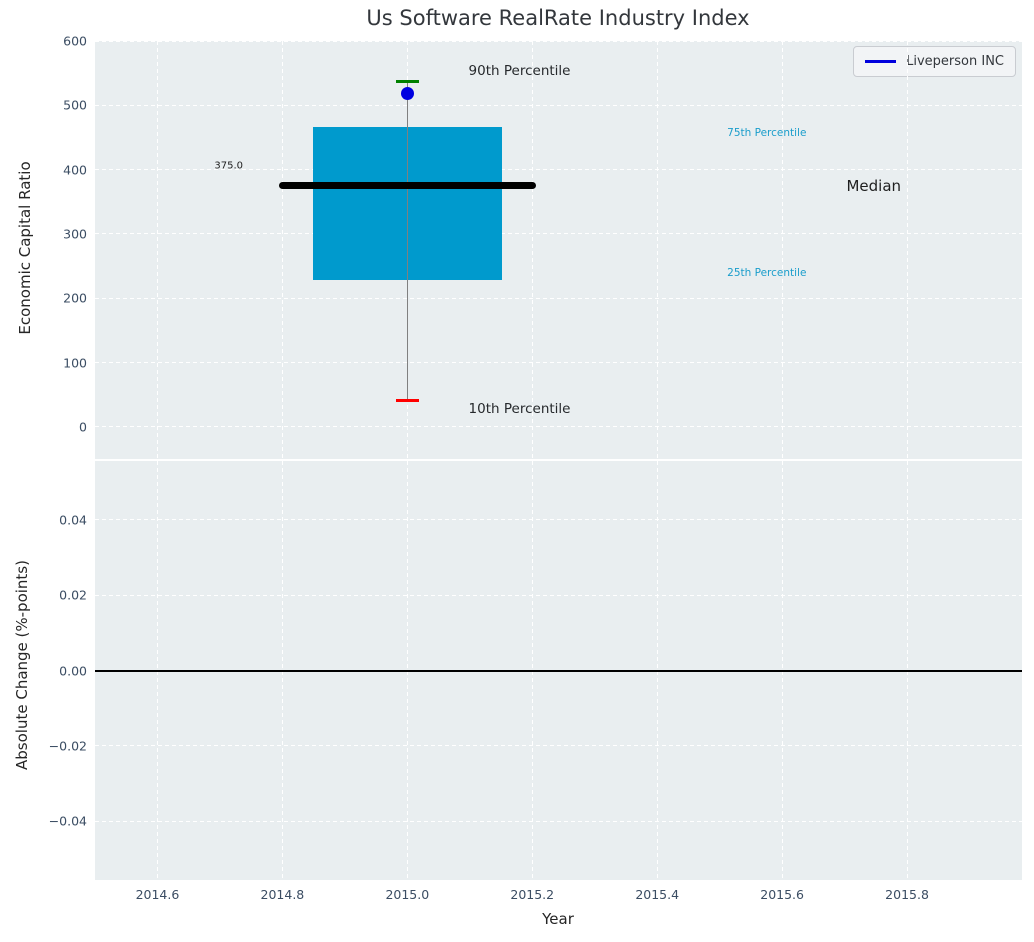  I want to click on p10-cap, so click(407, 400).